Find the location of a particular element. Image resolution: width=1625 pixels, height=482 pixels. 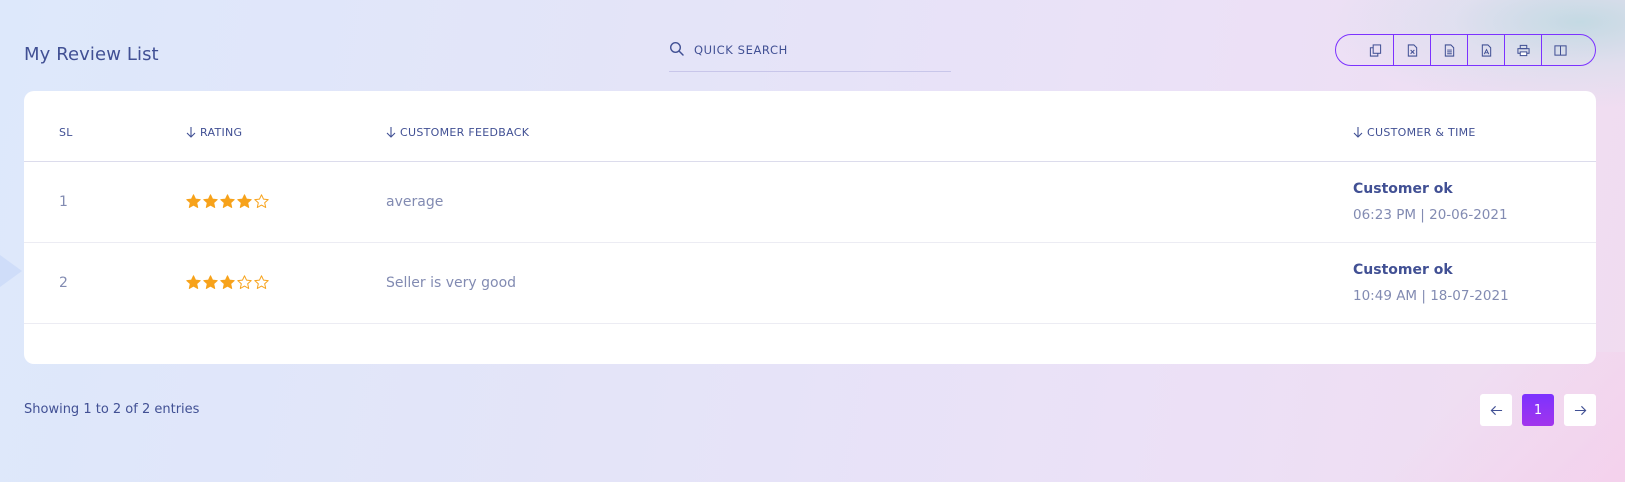

review-timestamp: 10:49 AM | 18-07-2021 is located at coordinates (1431, 295).